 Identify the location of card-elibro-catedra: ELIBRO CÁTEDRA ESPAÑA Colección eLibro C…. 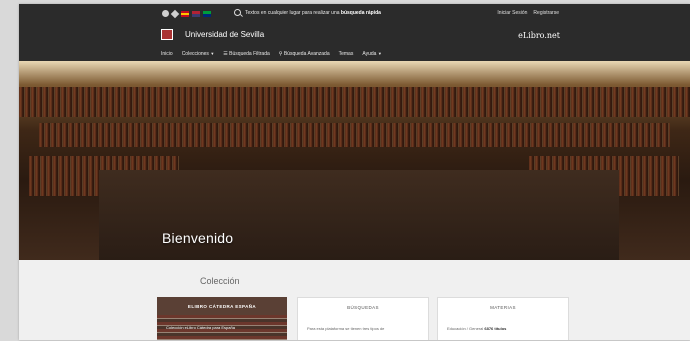
(222, 318).